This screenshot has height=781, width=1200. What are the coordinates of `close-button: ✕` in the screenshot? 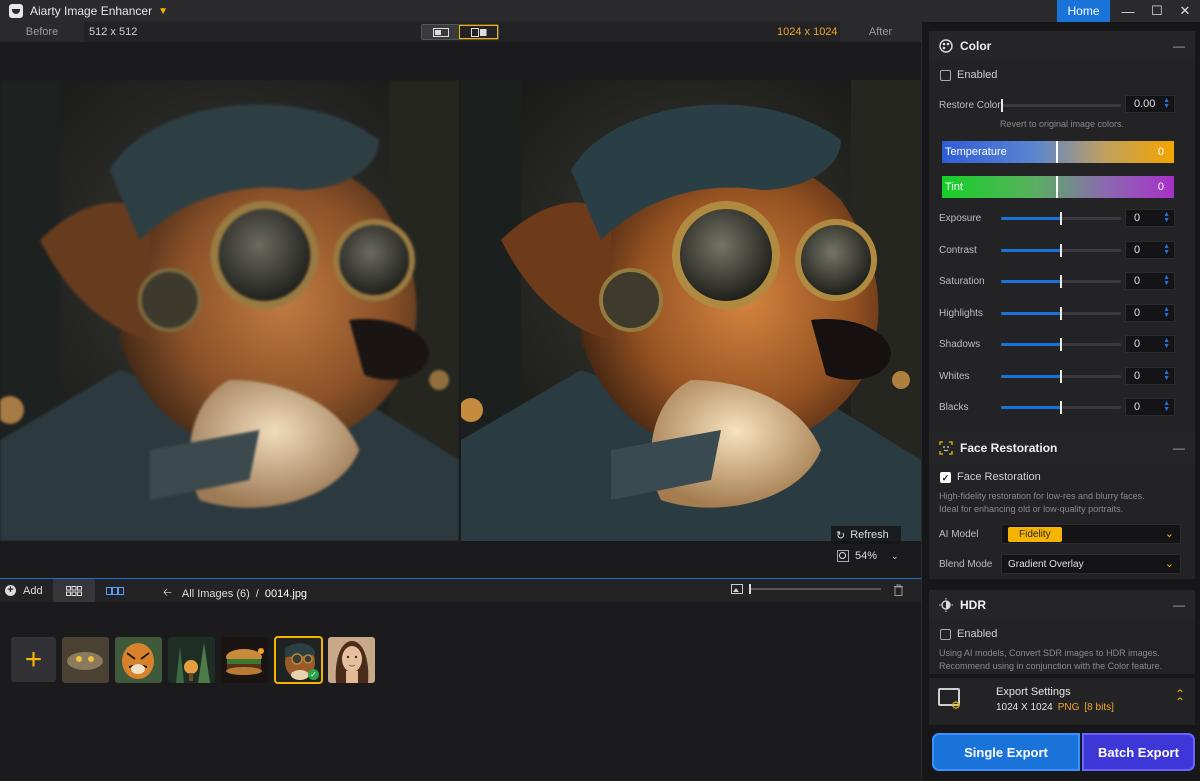 It's located at (1184, 11).